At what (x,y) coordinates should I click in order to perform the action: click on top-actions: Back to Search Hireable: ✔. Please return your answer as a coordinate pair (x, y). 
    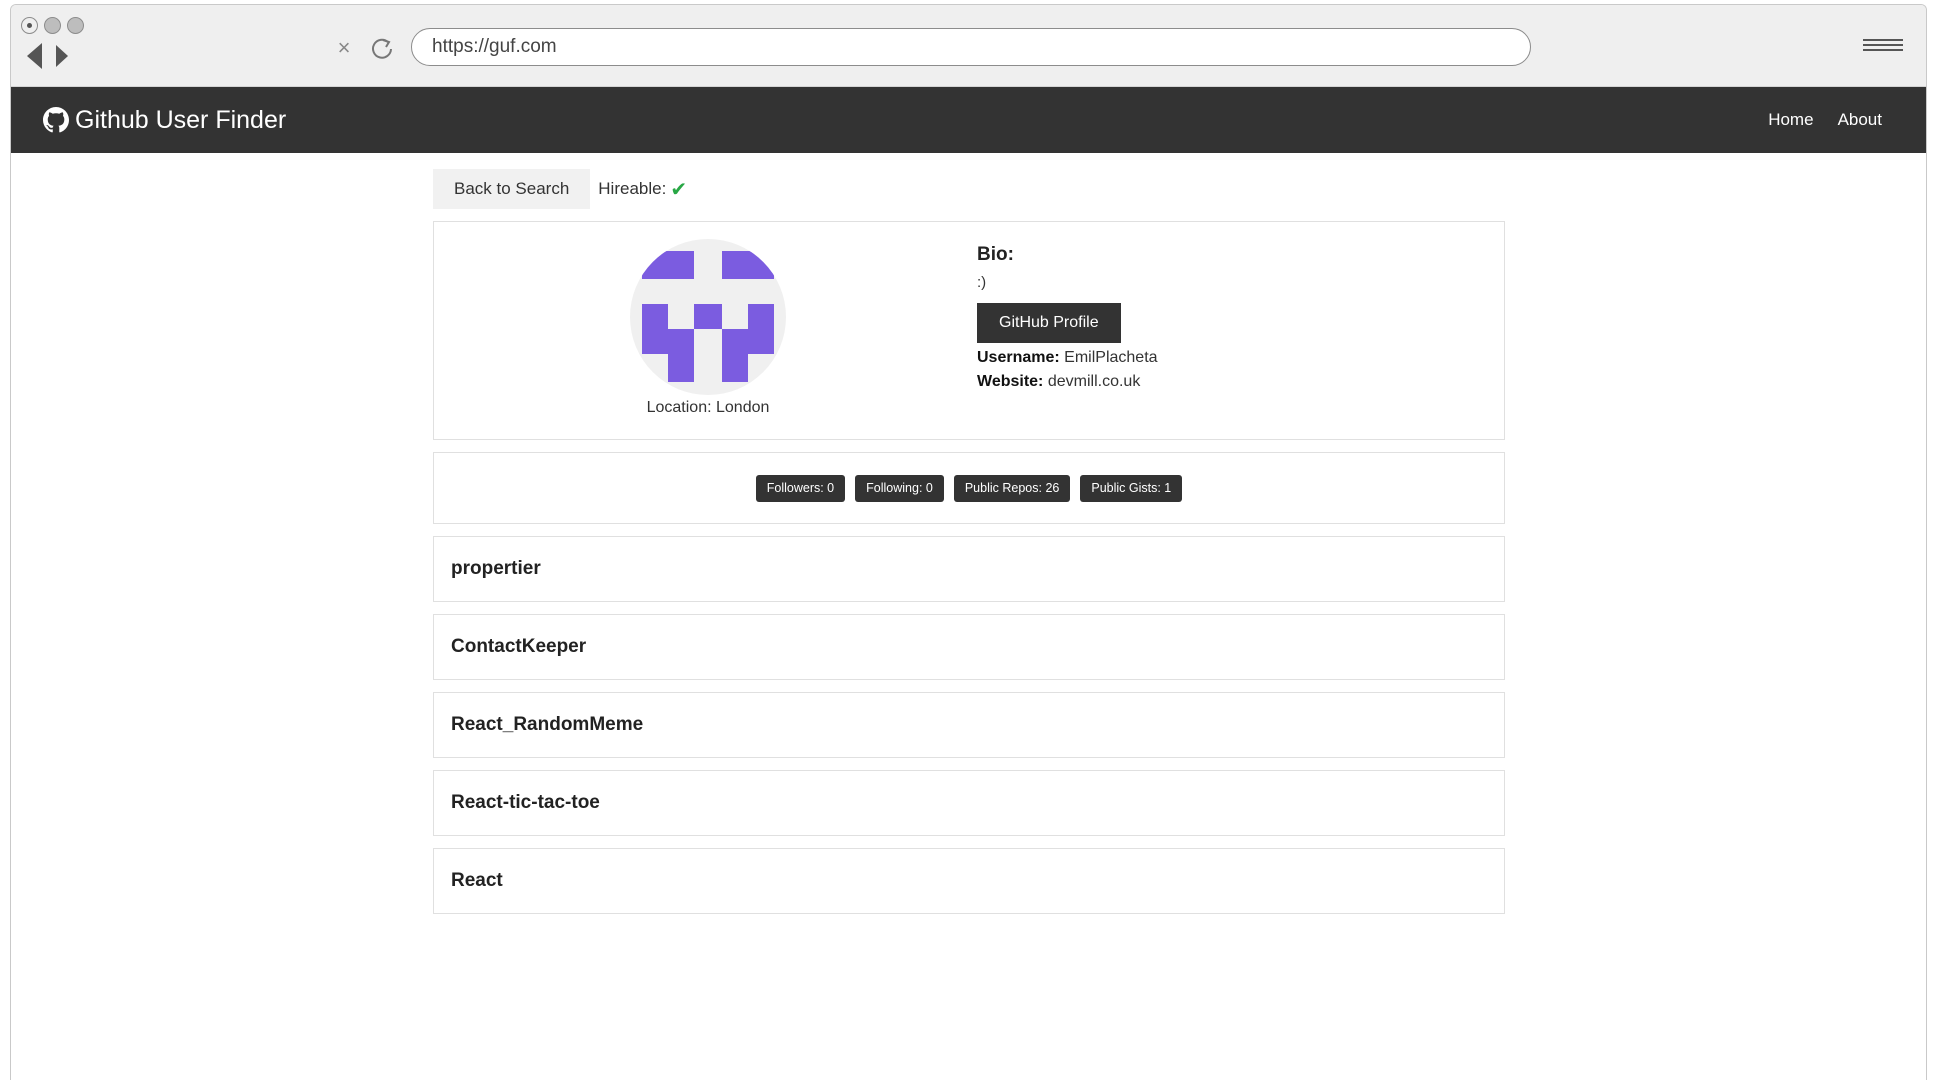
    Looking at the image, I should click on (969, 189).